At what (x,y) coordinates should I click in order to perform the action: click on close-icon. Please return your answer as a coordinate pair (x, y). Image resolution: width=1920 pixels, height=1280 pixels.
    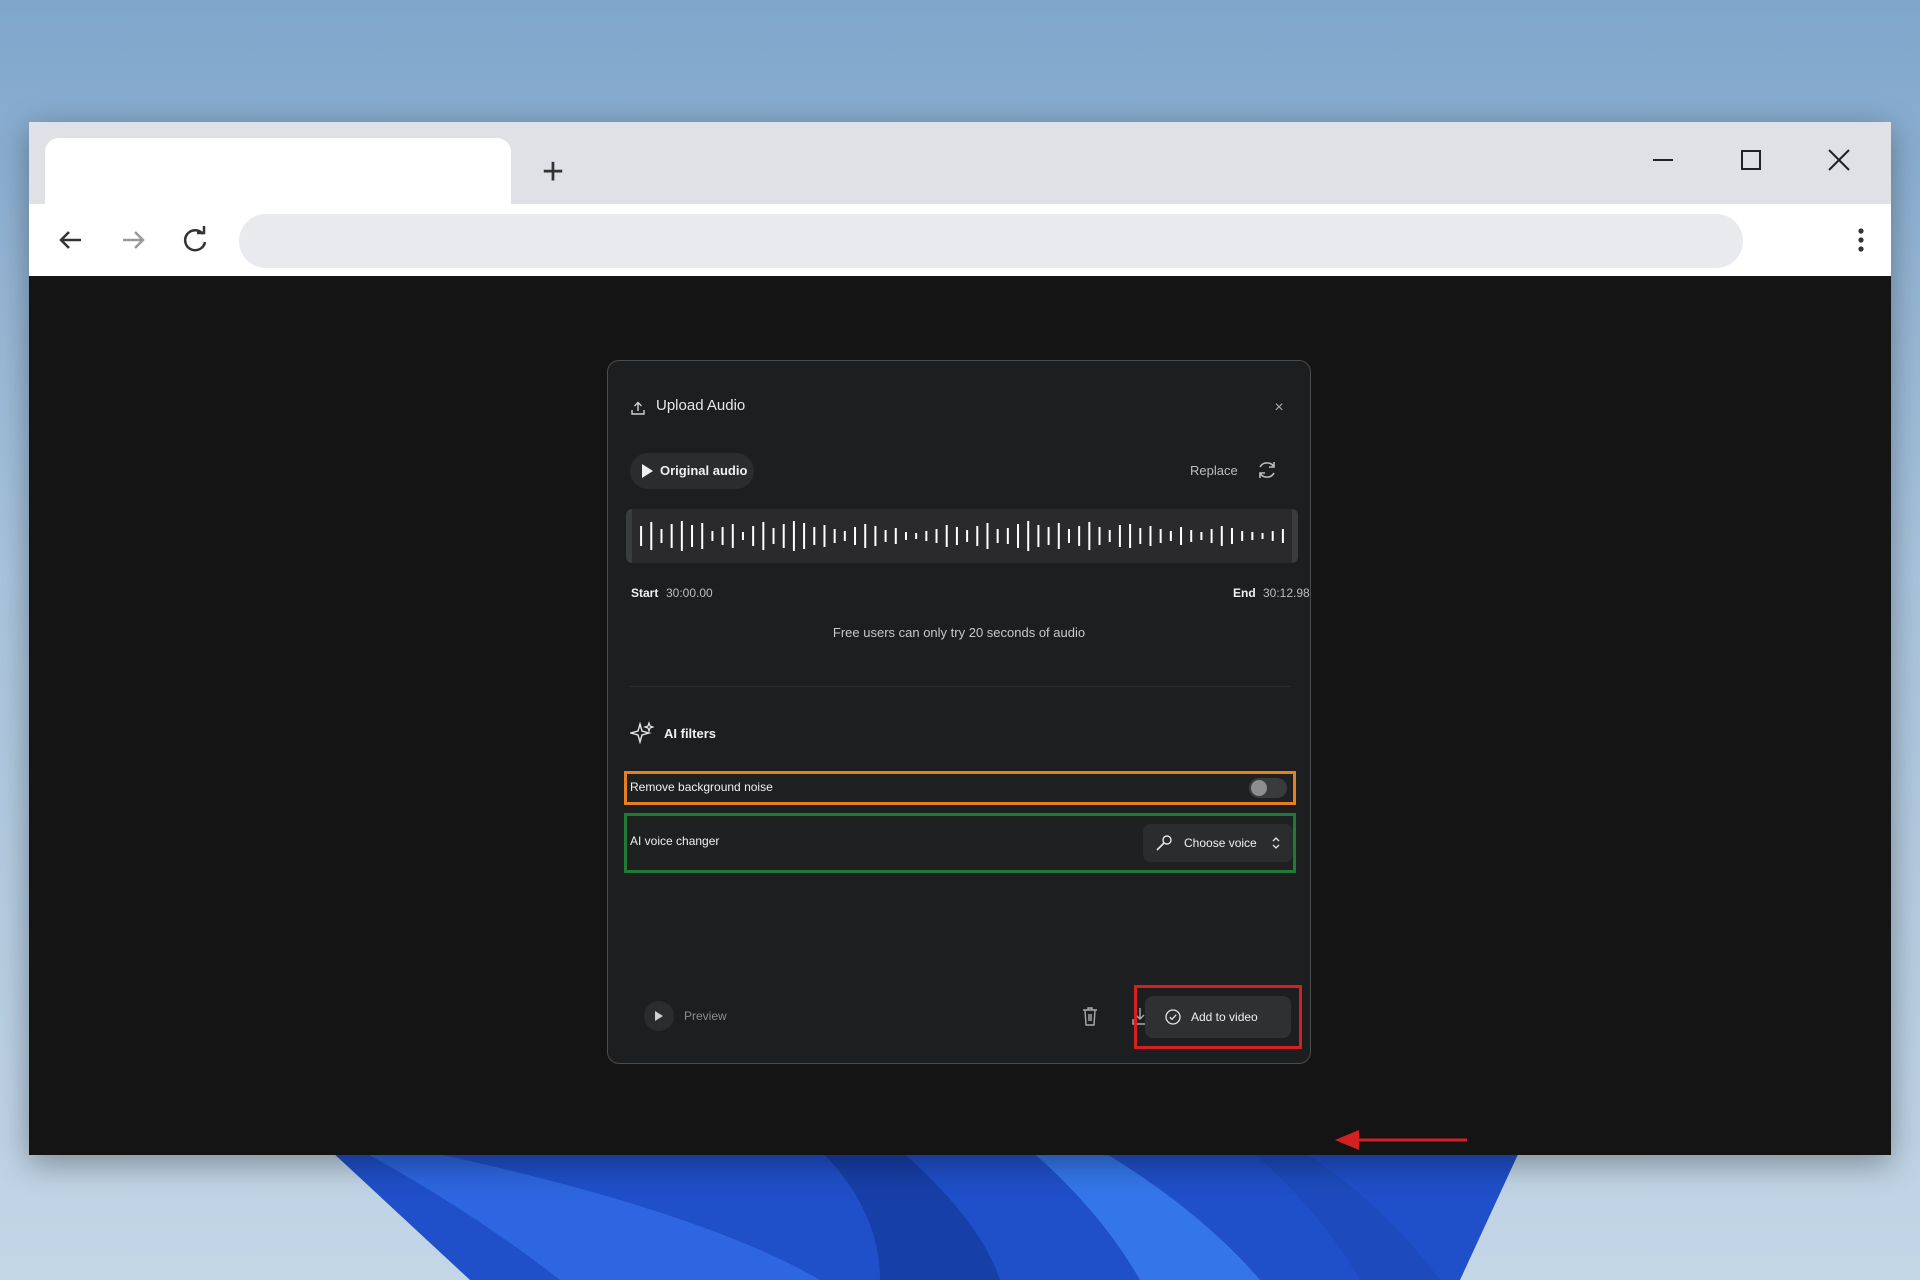
    Looking at the image, I should click on (1839, 160).